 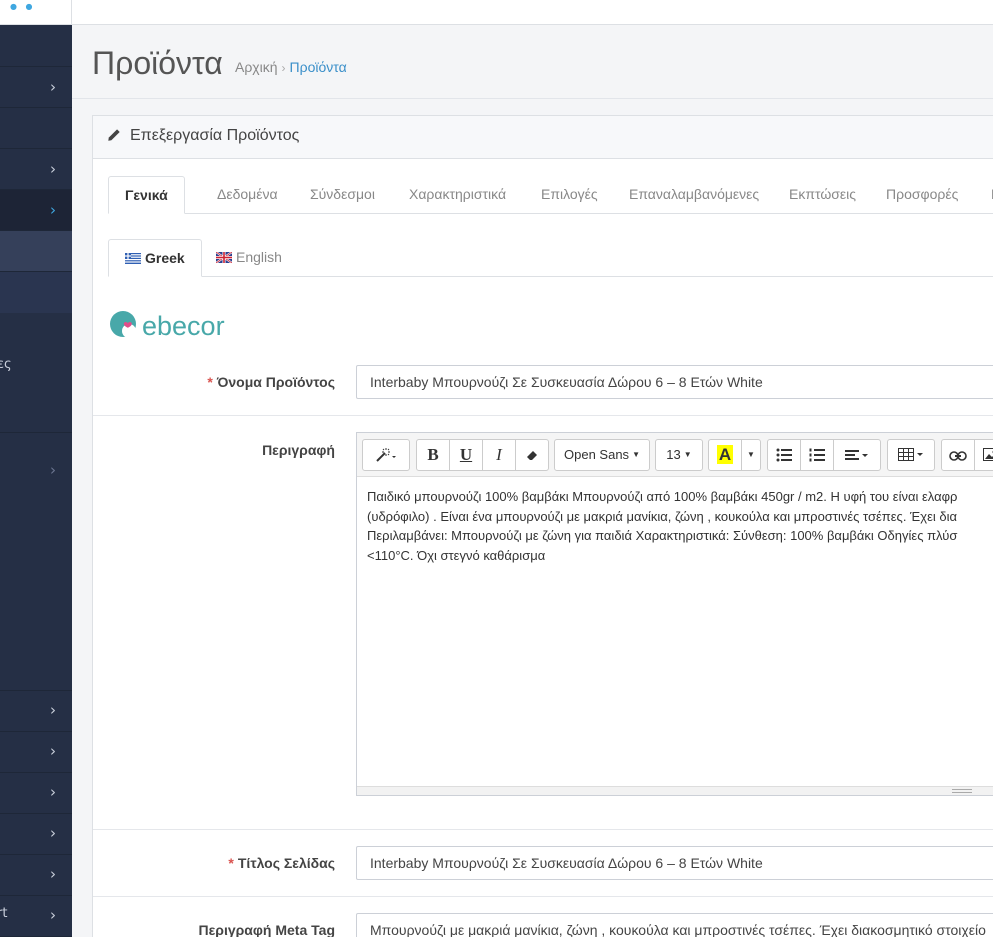 What do you see at coordinates (183, 326) in the screenshot?
I see `brand-logo-text: ebecor` at bounding box center [183, 326].